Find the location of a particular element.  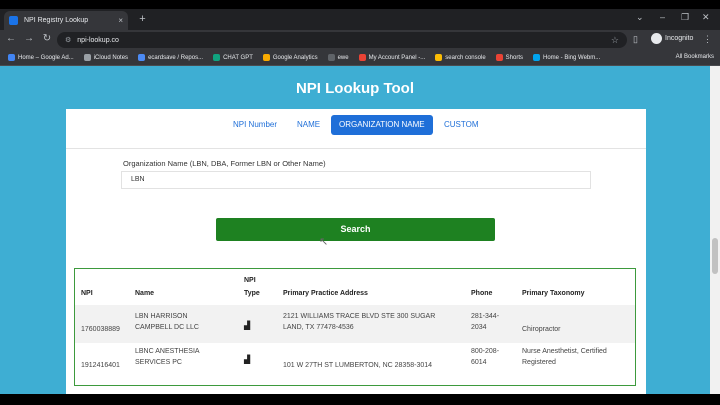

header-npi-type: Type is located at coordinates (252, 293).